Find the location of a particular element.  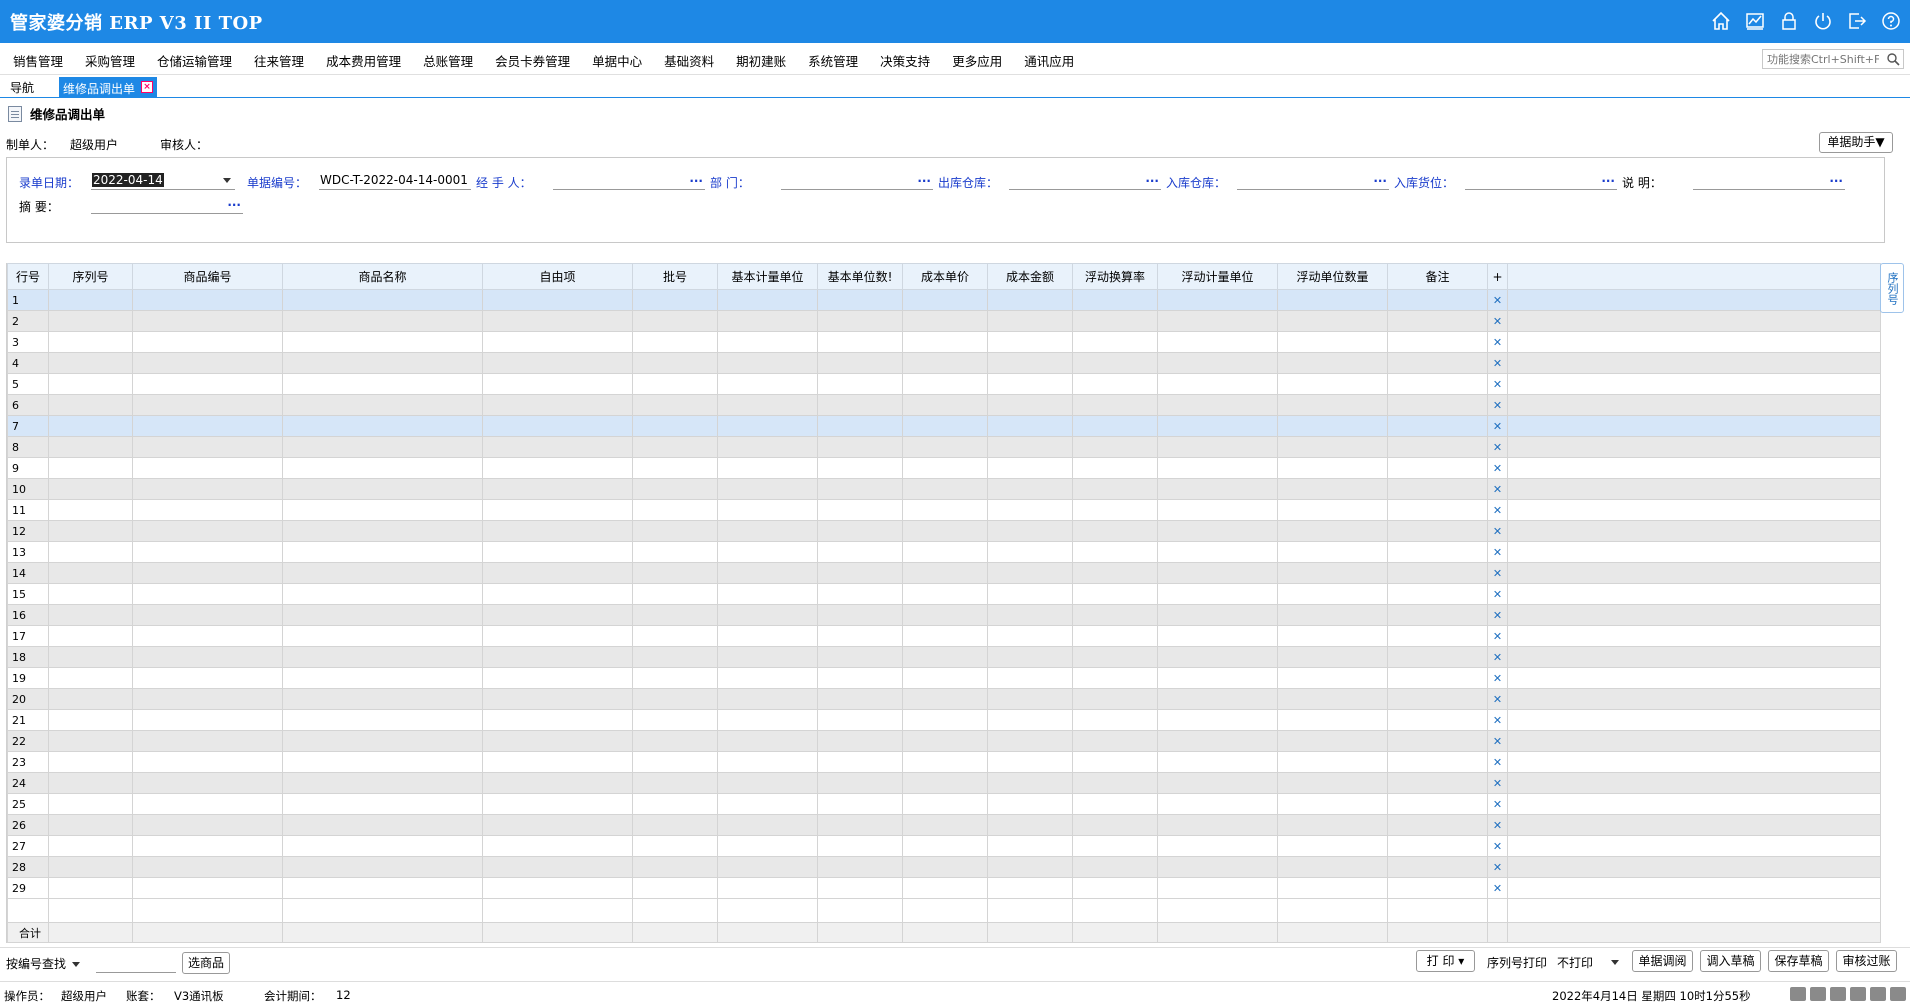

table-row: 22 ✕ is located at coordinates (944, 741).